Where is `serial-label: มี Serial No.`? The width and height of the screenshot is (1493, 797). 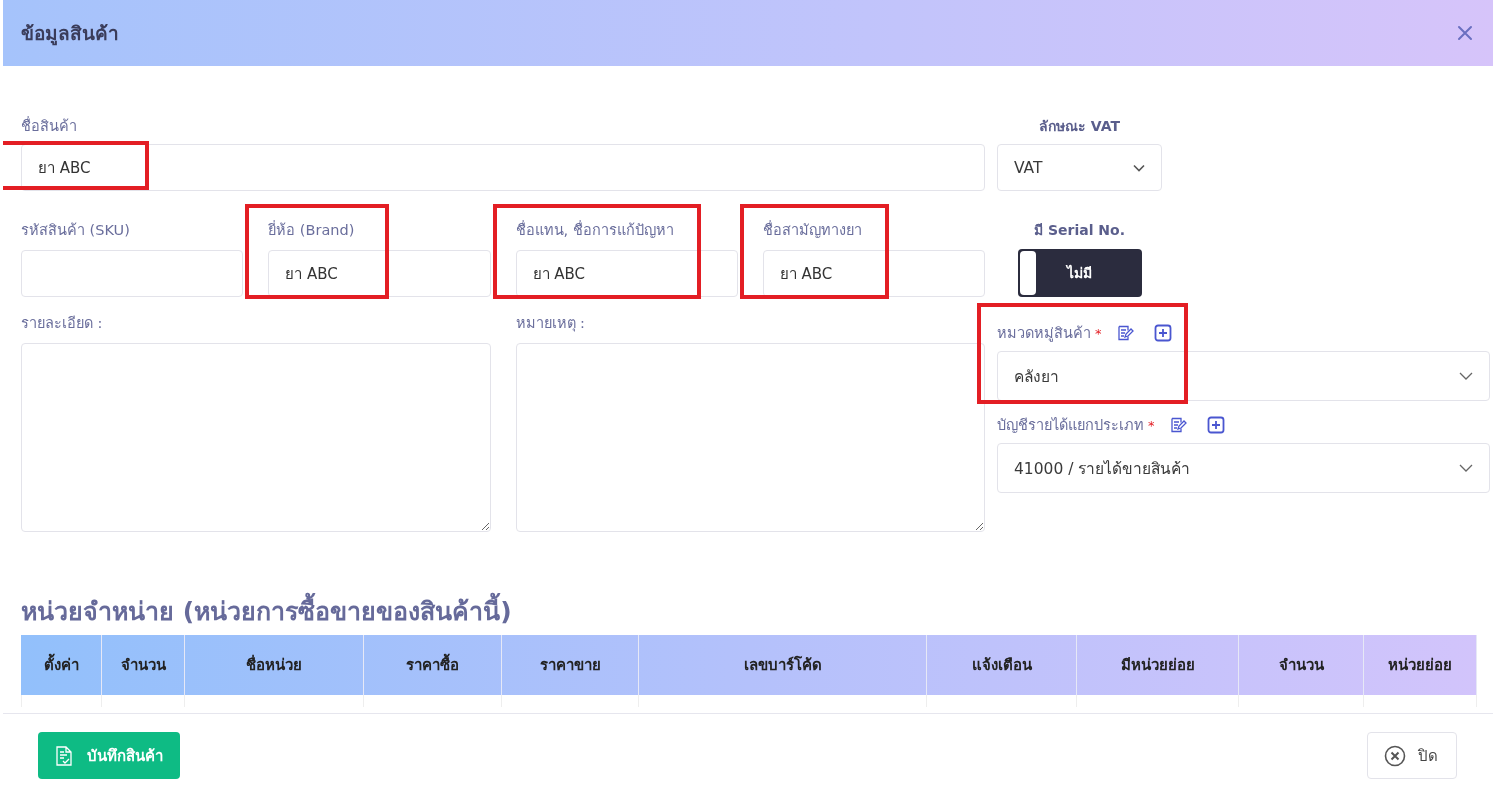 serial-label: มี Serial No. is located at coordinates (1079, 230).